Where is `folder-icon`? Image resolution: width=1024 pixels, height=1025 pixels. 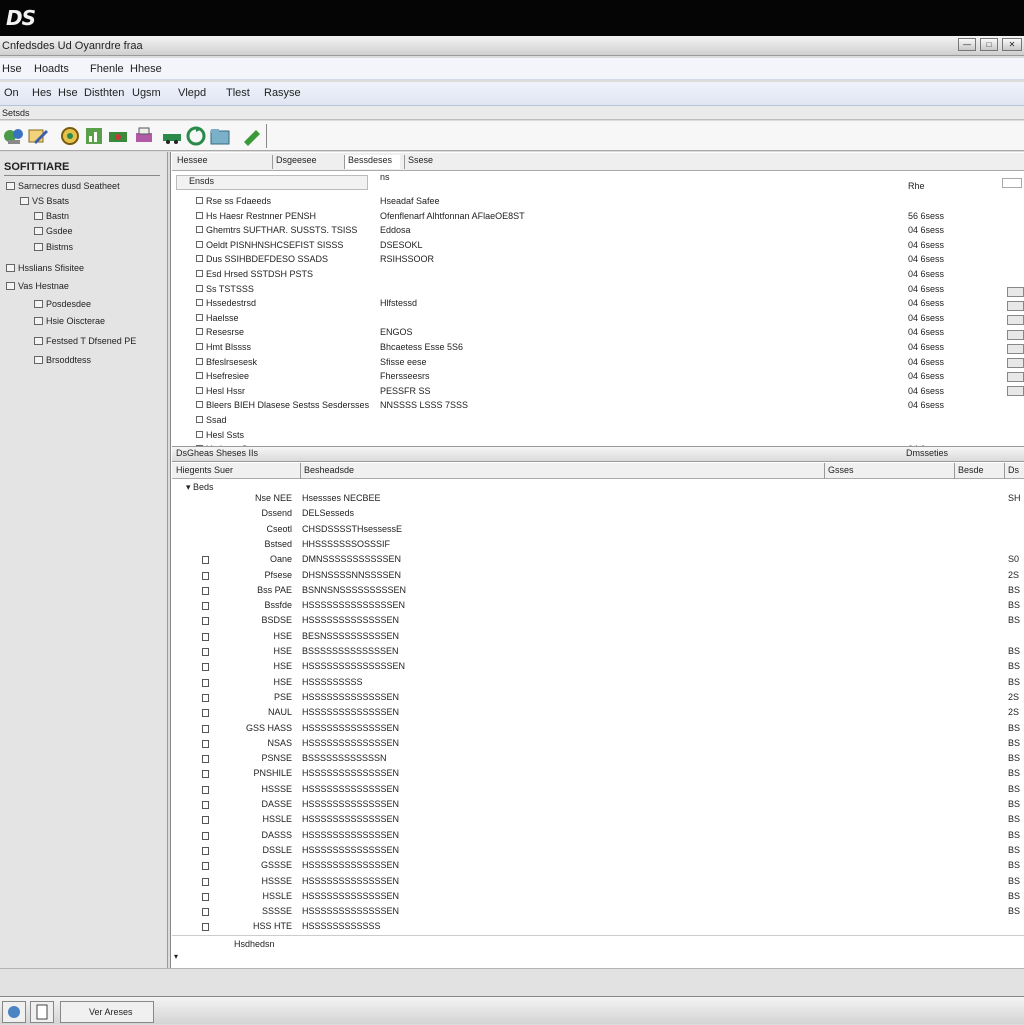
folder-icon is located at coordinates (220, 136).